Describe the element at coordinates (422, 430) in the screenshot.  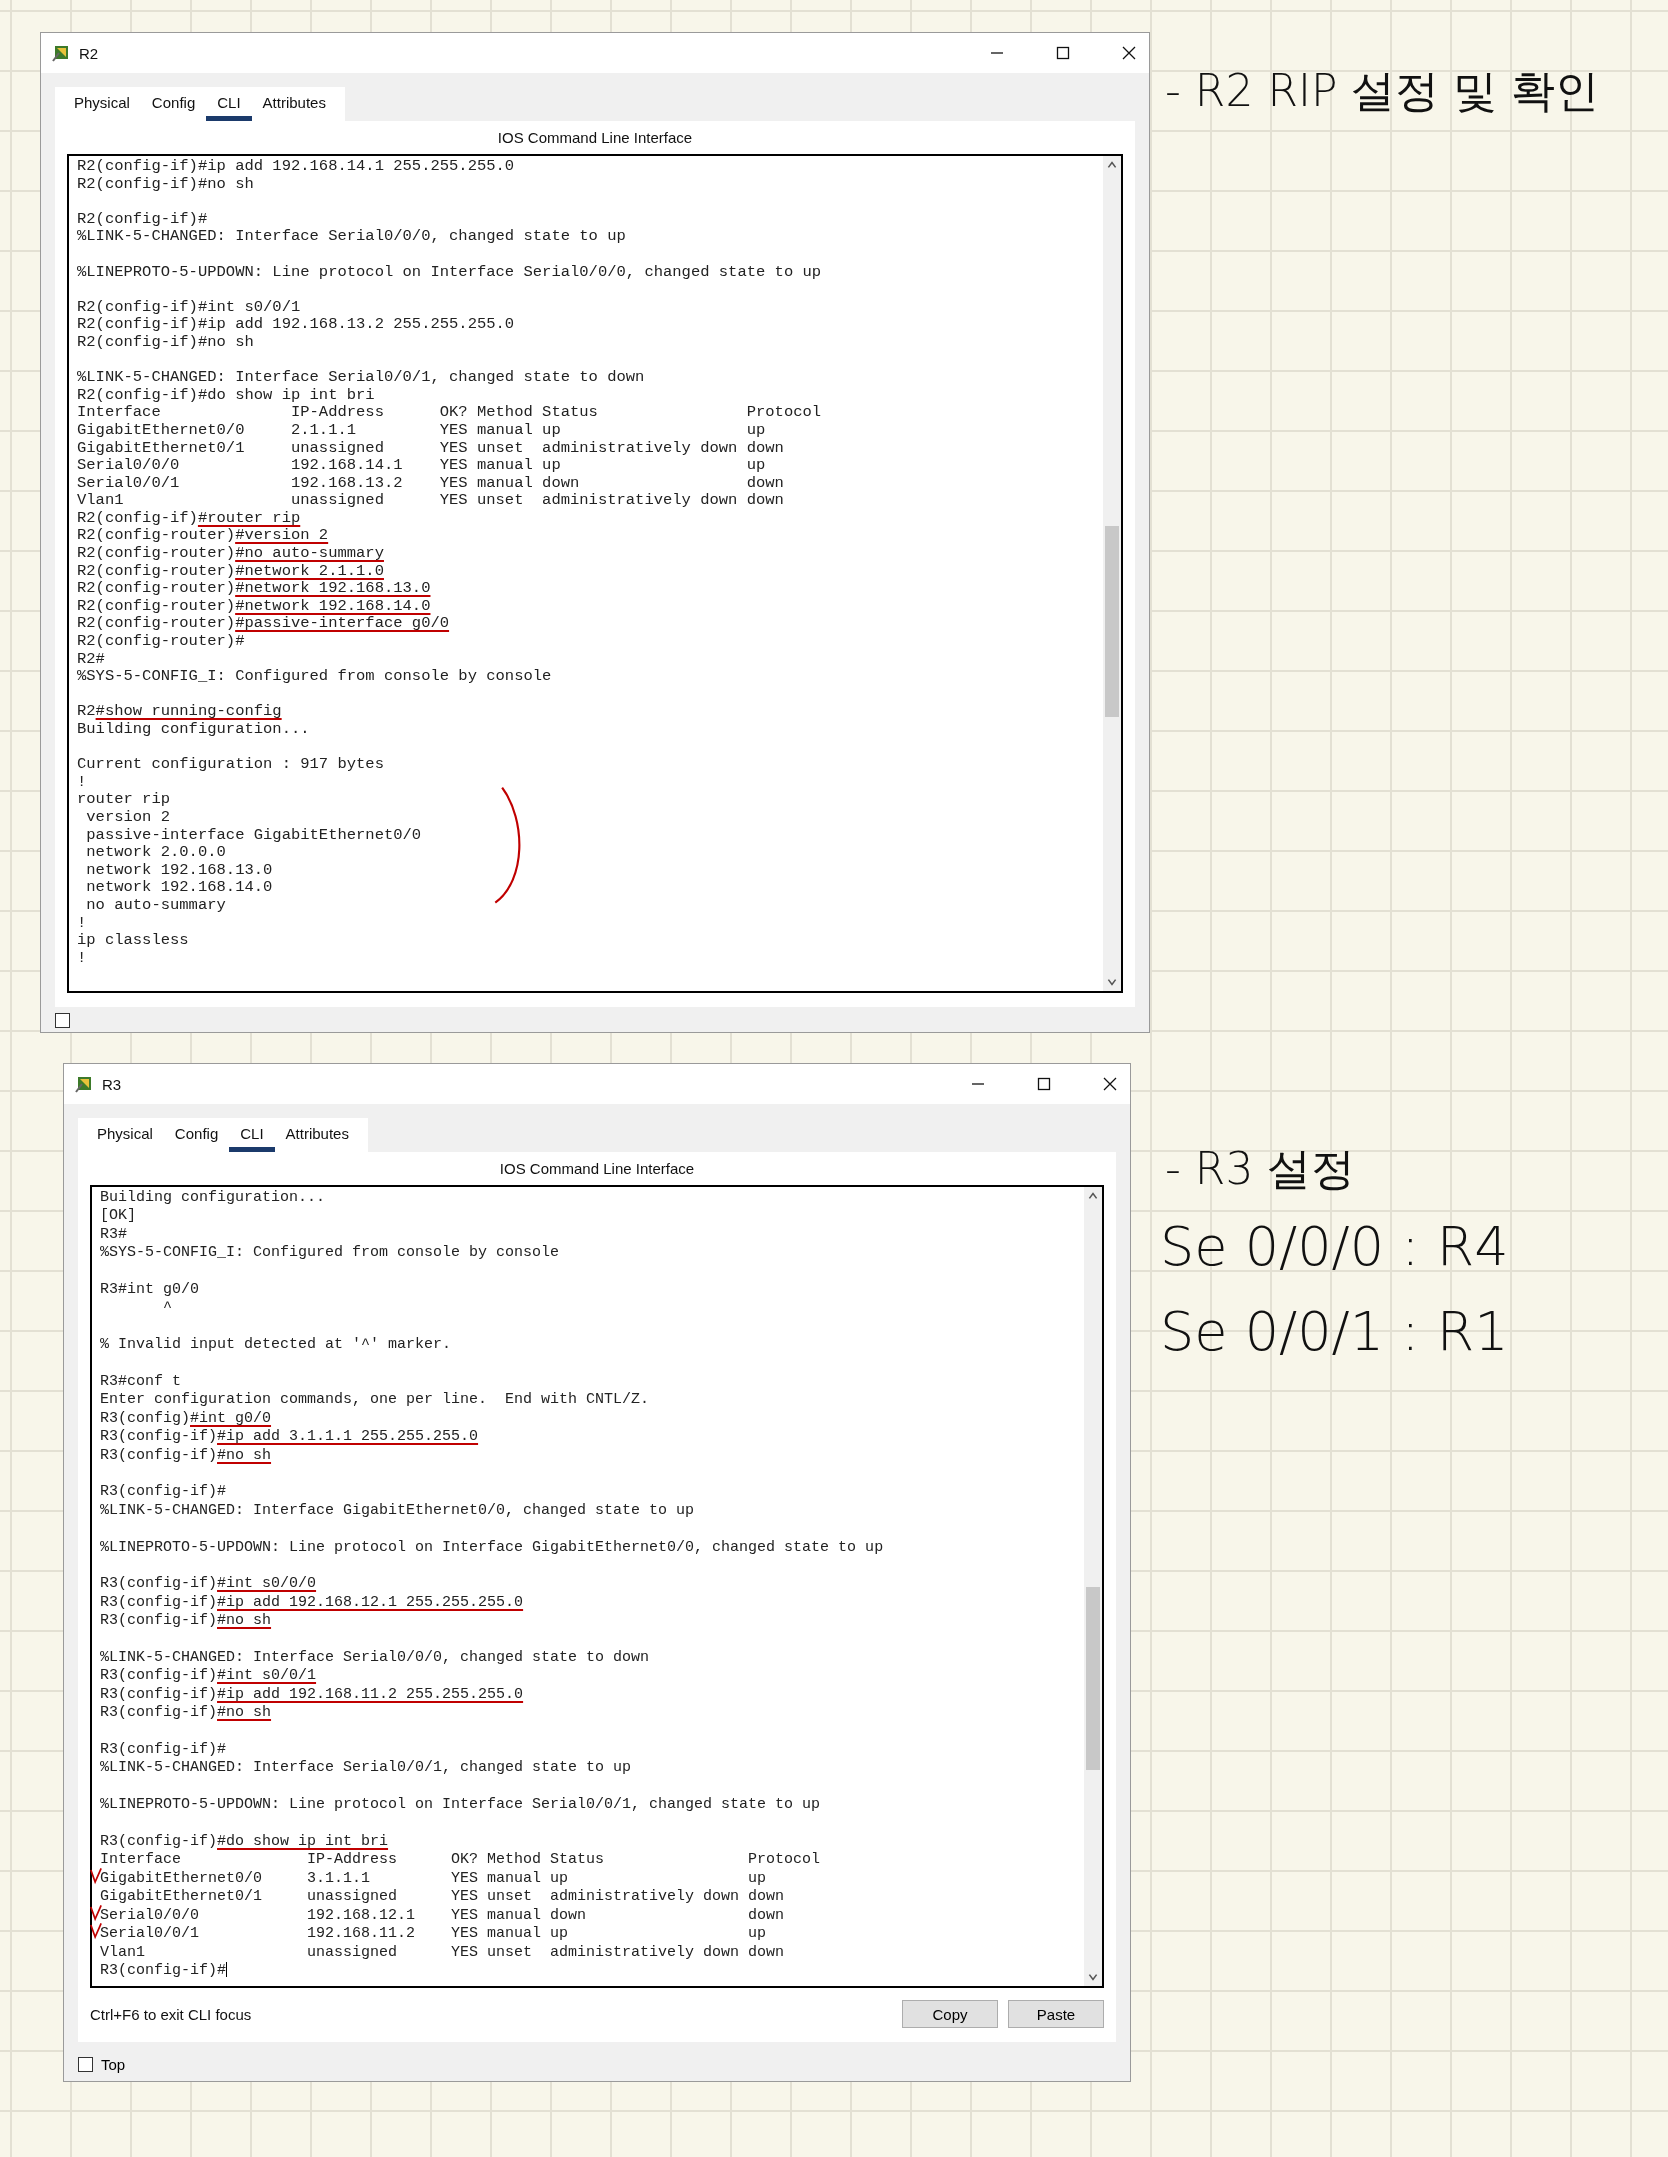
I see `terminal-line: GigabitEthernet0/0 2.1.1.1 YES manual up up` at that location.